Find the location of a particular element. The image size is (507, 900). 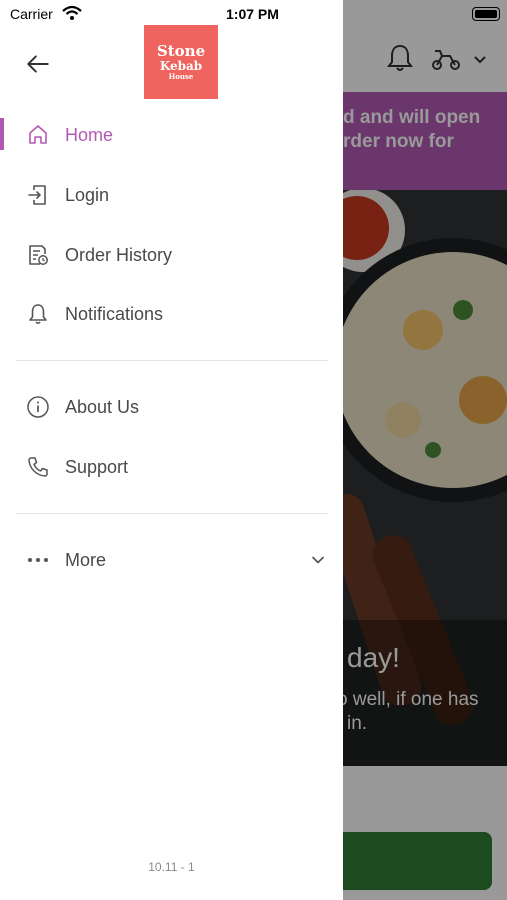

arrow-left-icon is located at coordinates (38, 64).